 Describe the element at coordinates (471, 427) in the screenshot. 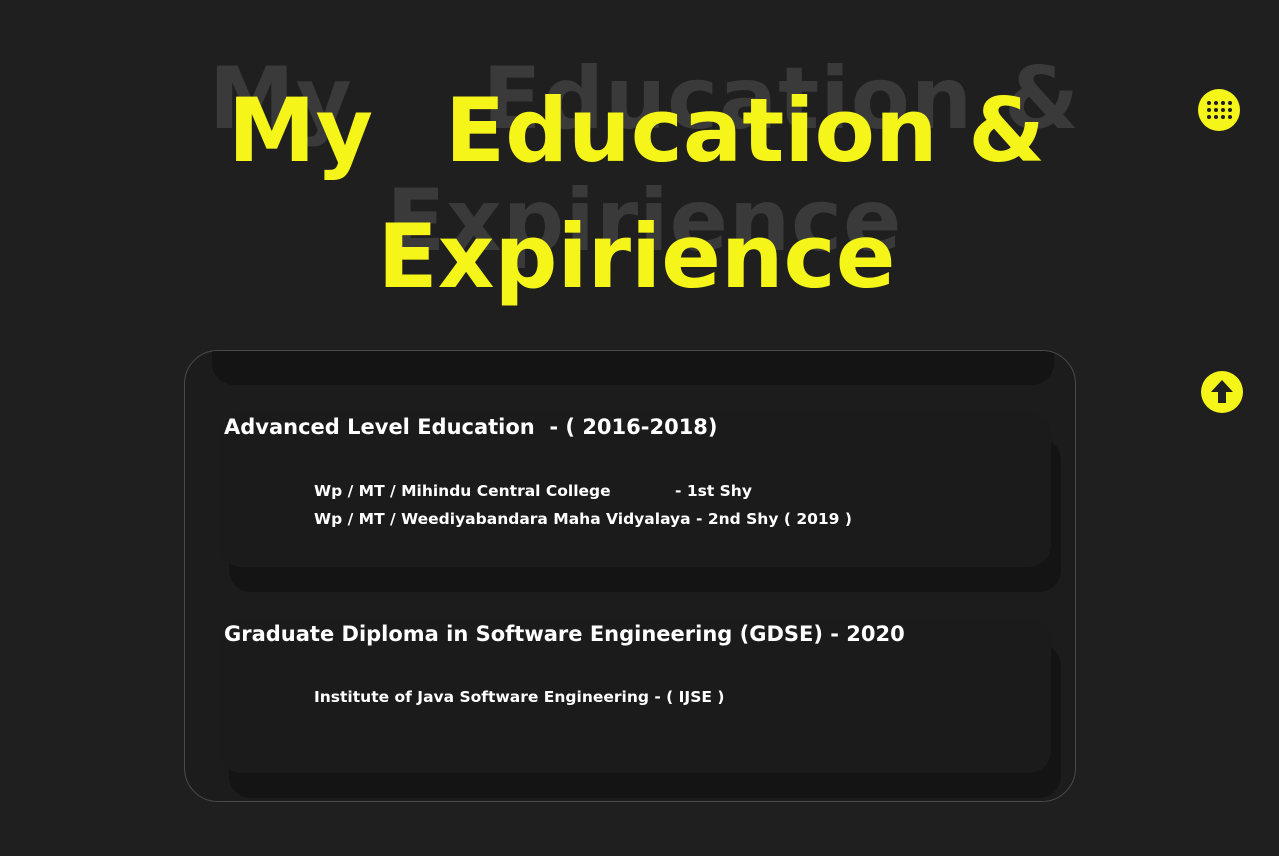

I see `advanced-level-heading: Advanced Level Education - ( 2016-2018)` at that location.